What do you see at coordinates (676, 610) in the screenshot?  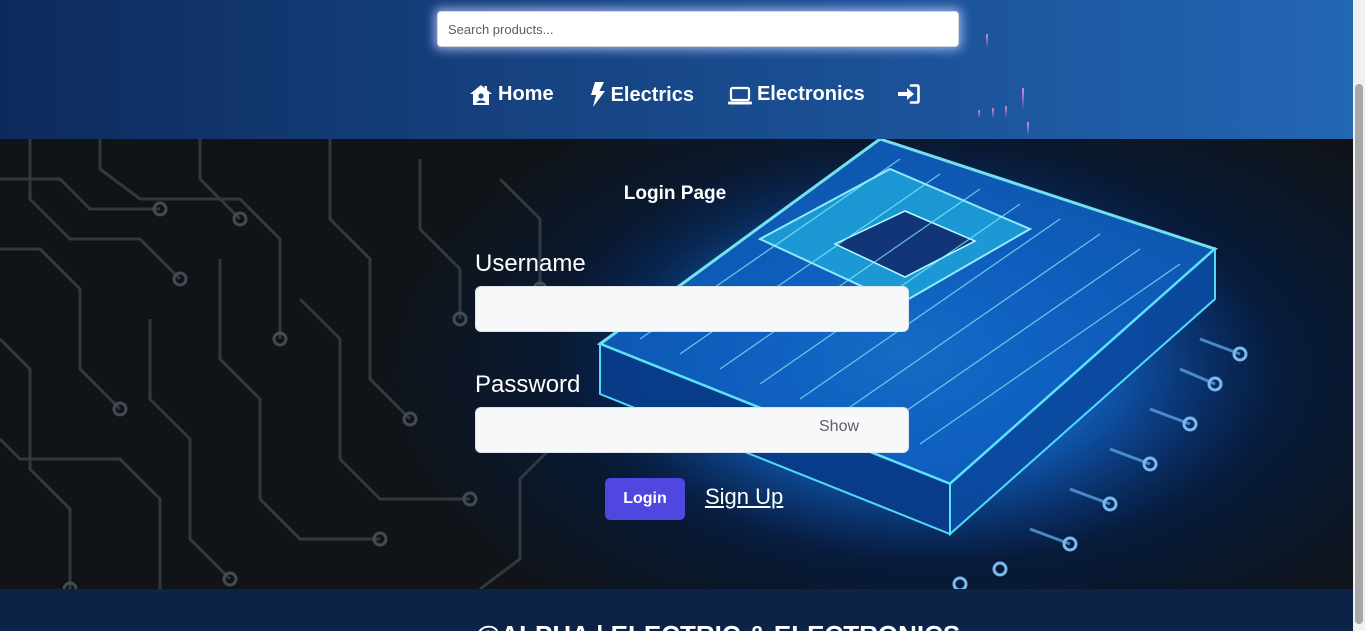 I see `site-footer: @ALPHA | ELECTRIC & ELECTRONICS` at bounding box center [676, 610].